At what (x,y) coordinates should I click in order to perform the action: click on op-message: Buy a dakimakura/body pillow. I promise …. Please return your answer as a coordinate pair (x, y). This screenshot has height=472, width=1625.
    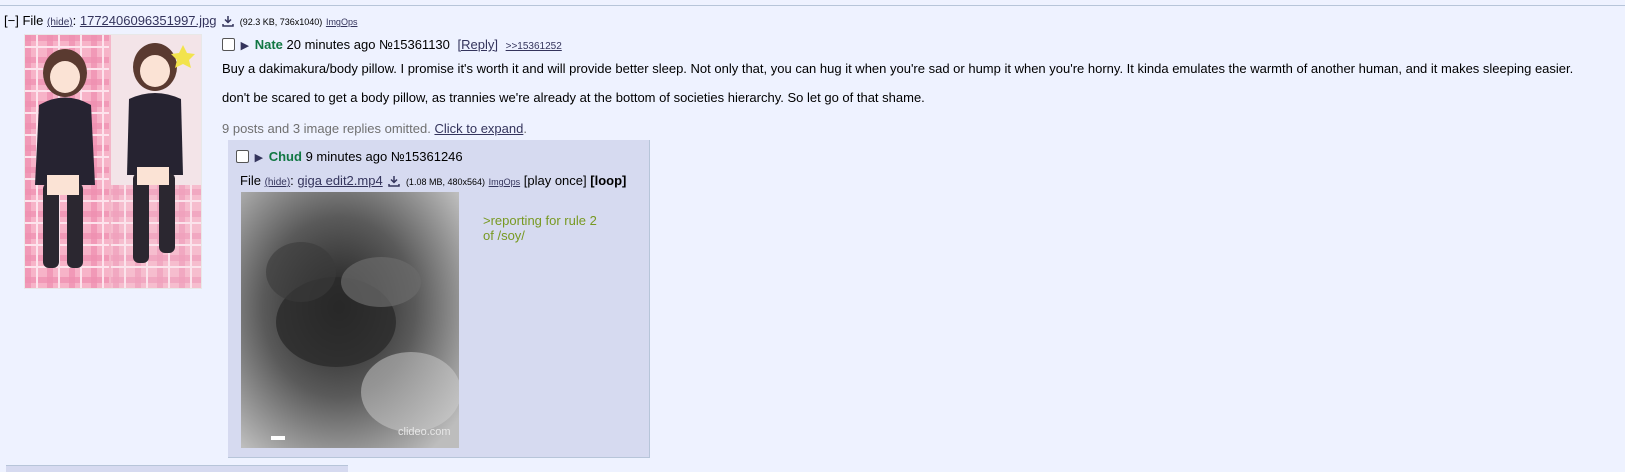
    Looking at the image, I should click on (897, 90).